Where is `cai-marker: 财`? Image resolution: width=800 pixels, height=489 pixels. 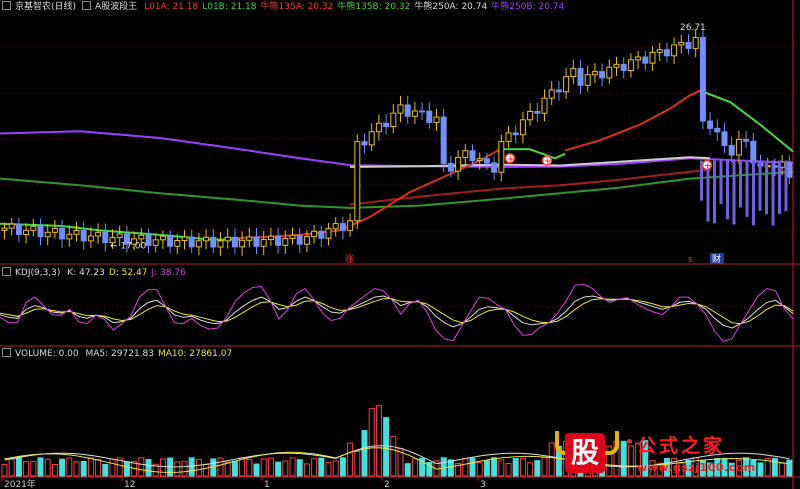
cai-marker: 财 is located at coordinates (716, 259).